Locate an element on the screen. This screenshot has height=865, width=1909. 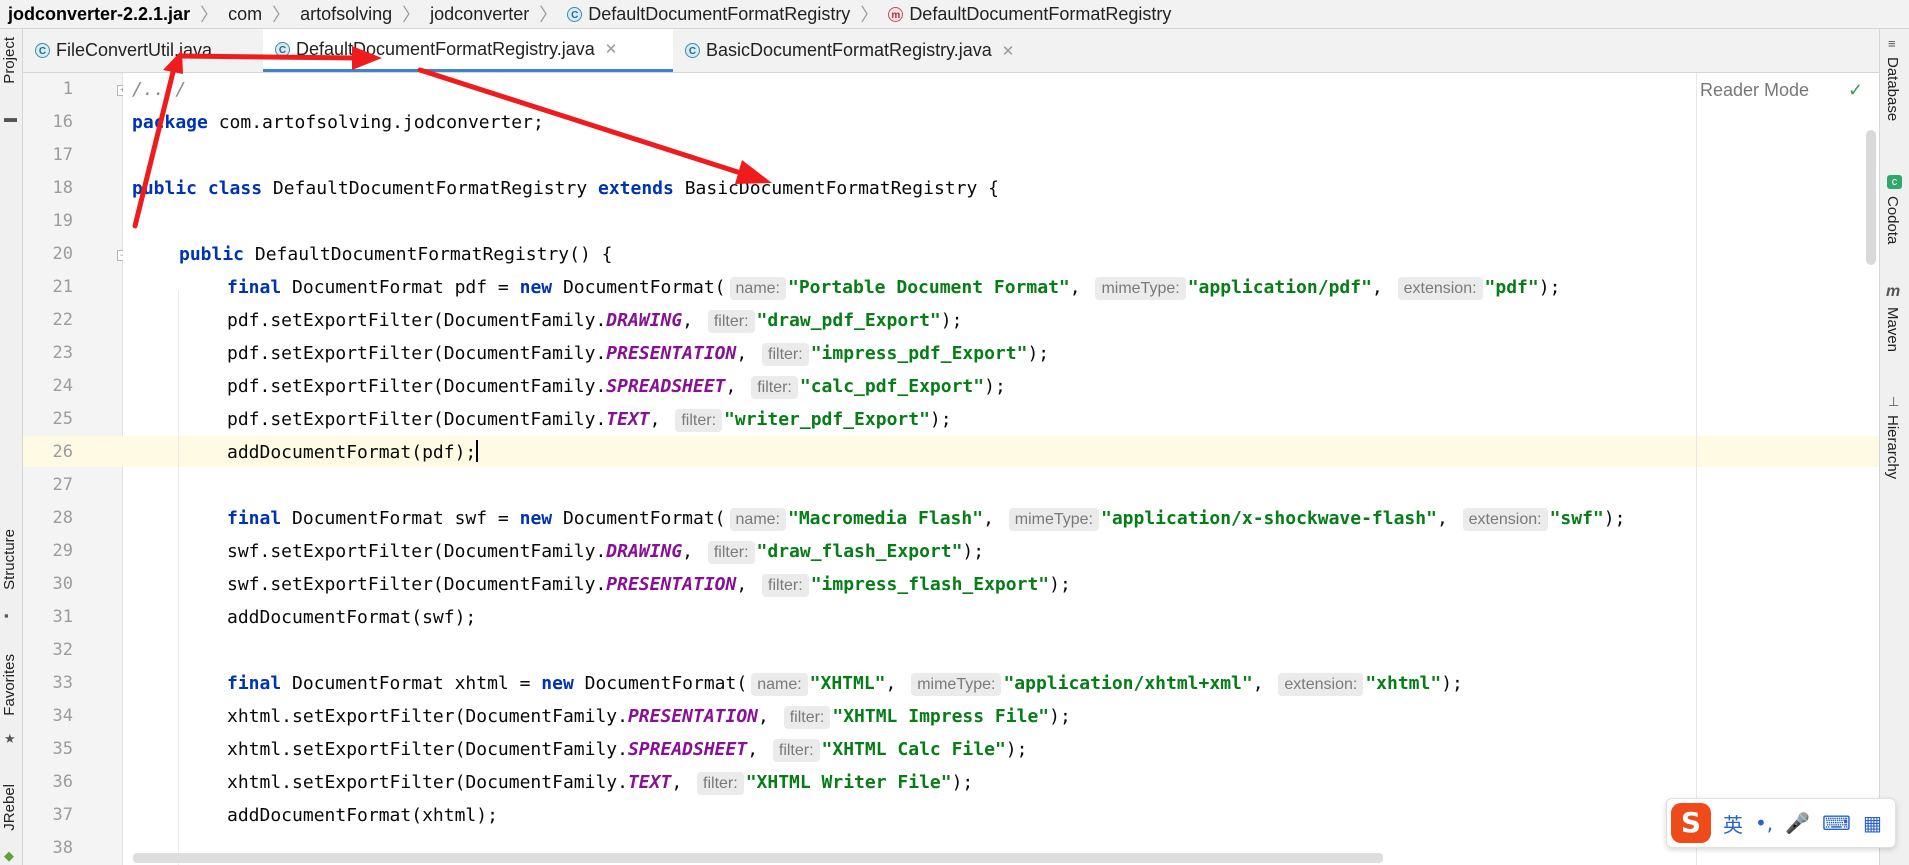
microphone-icon: 🎤 is located at coordinates (1797, 823).